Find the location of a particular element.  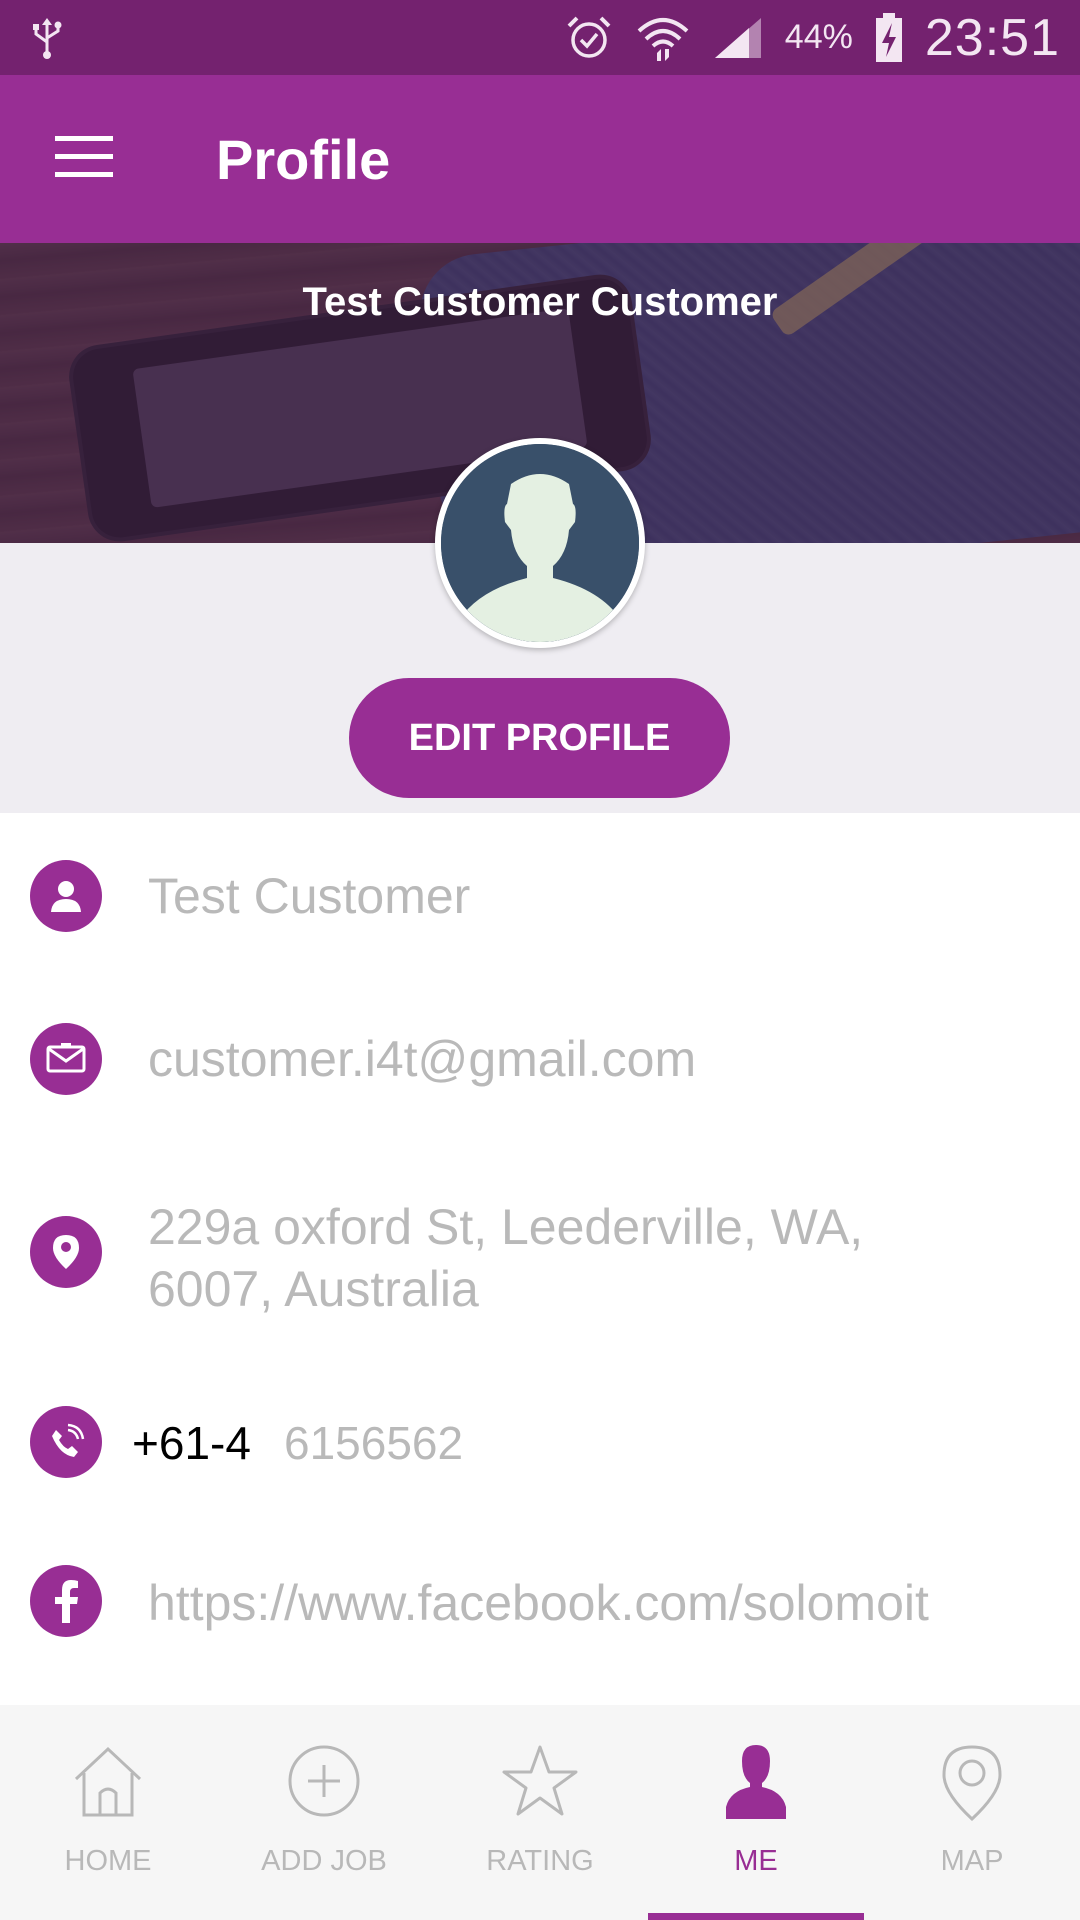

email-icon is located at coordinates (66, 1059).